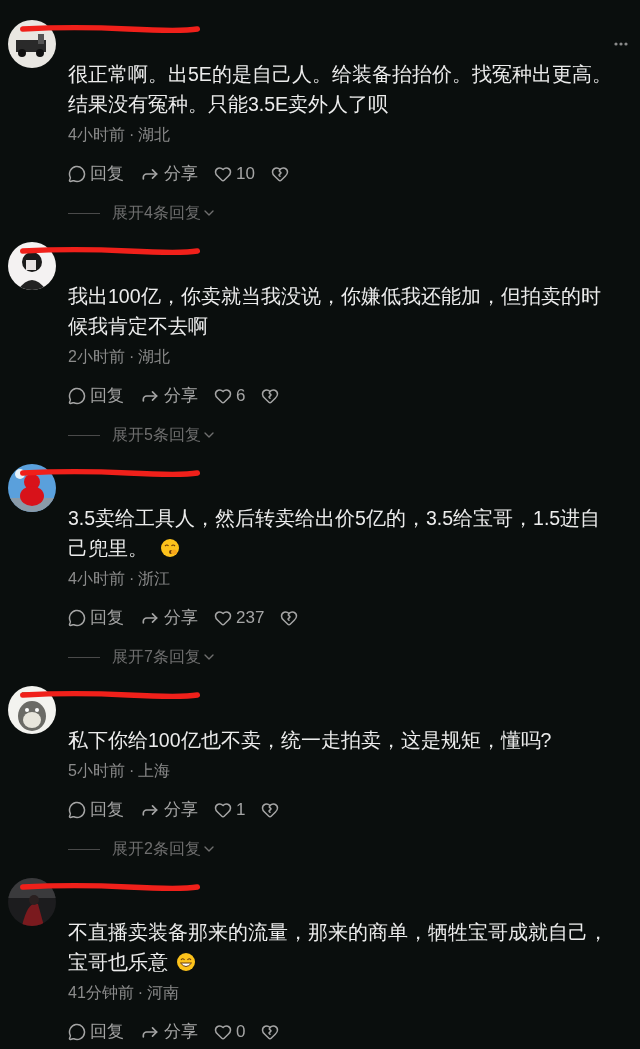 This screenshot has width=640, height=1049. Describe the element at coordinates (340, 89) in the screenshot. I see `comment-text: 很正常啊。出5E的是自己人。给装备抬抬价。找冤种出更高。结果没有冤种。只能3.5E卖外人了呗` at that location.